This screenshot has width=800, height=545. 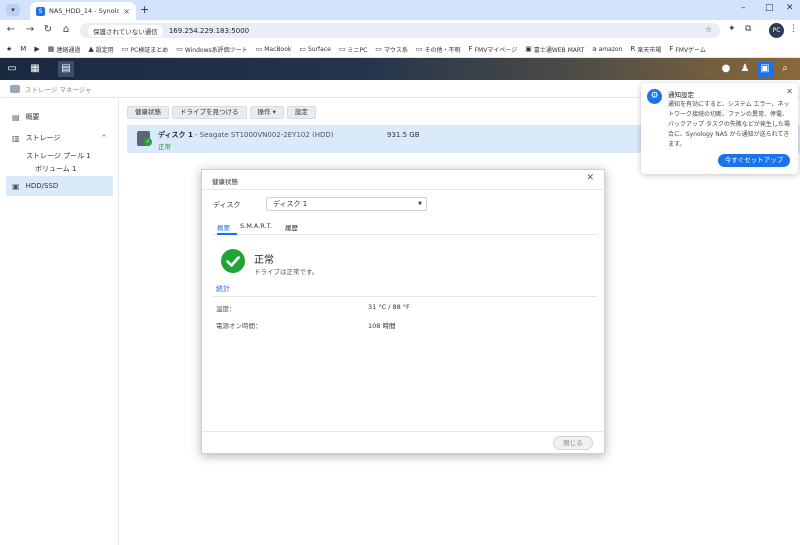 I want to click on bookmark-label: ミニPC, so click(x=357, y=50).